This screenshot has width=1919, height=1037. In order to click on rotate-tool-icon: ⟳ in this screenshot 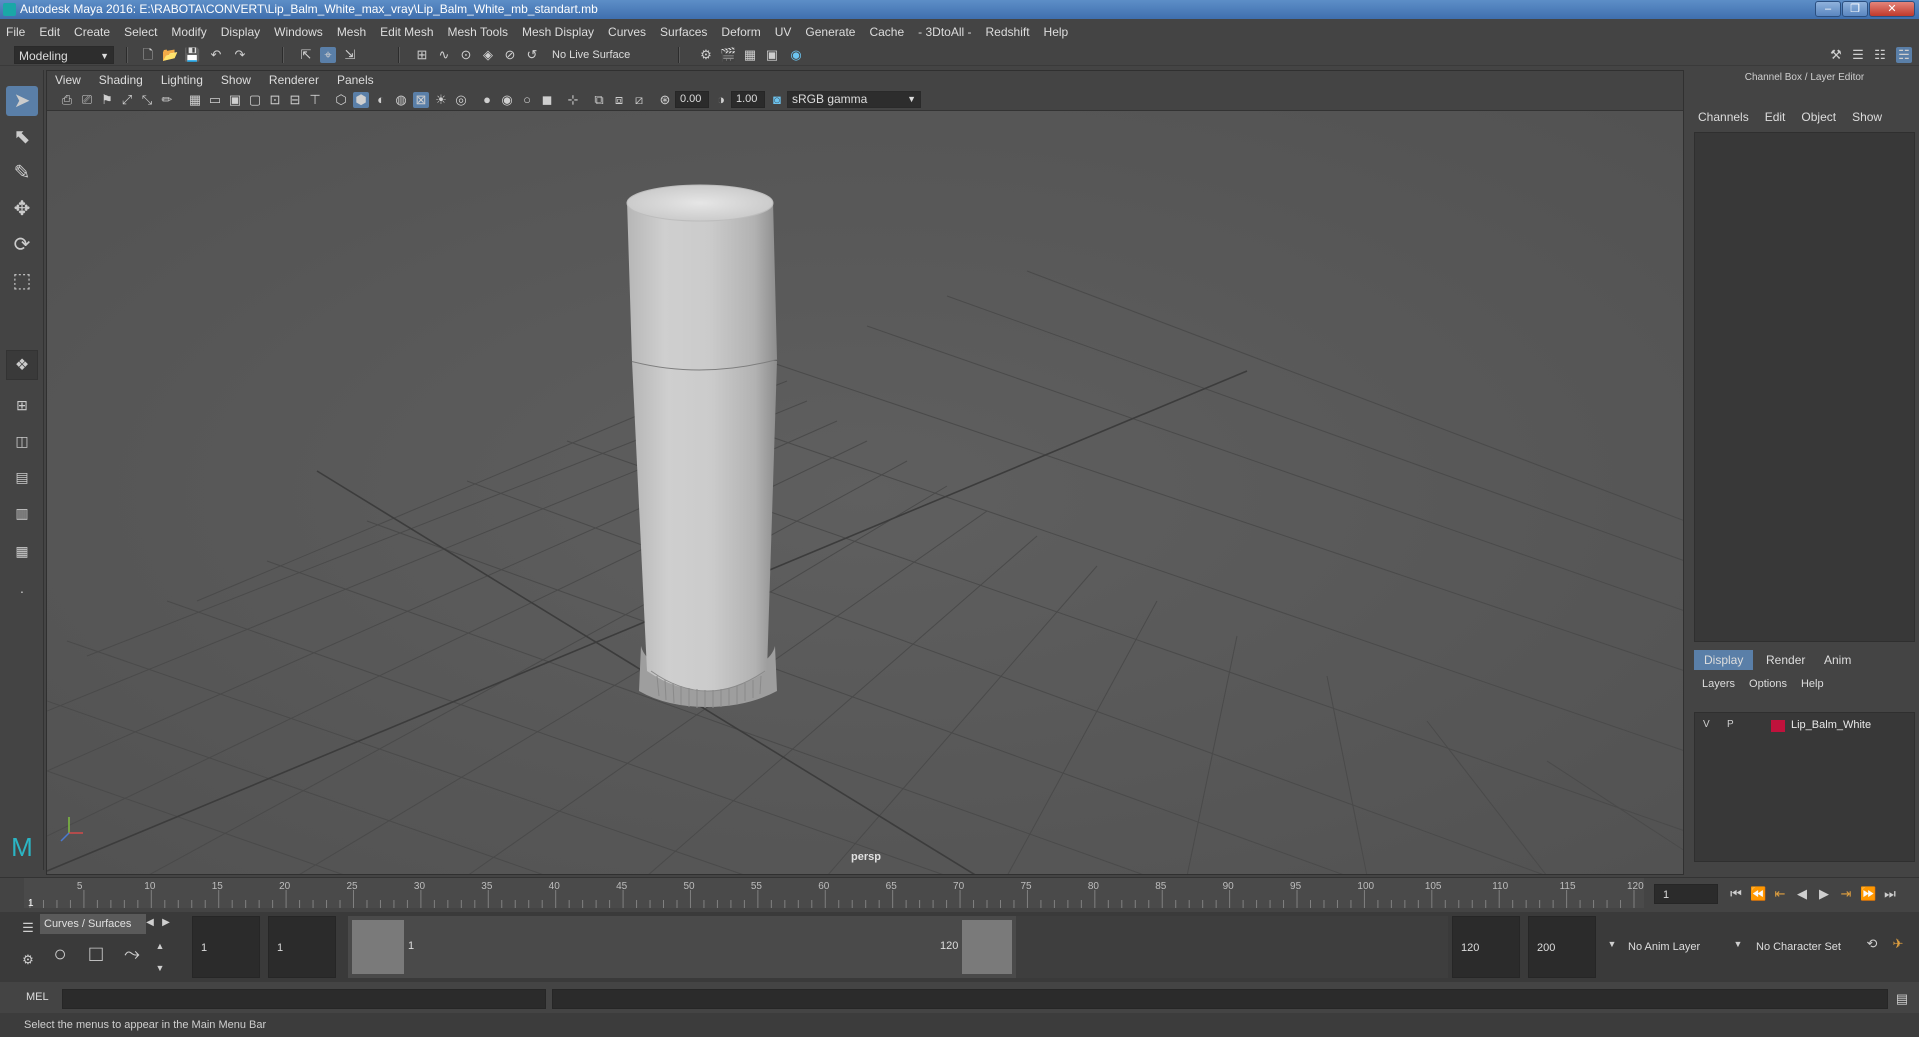, I will do `click(22, 245)`.